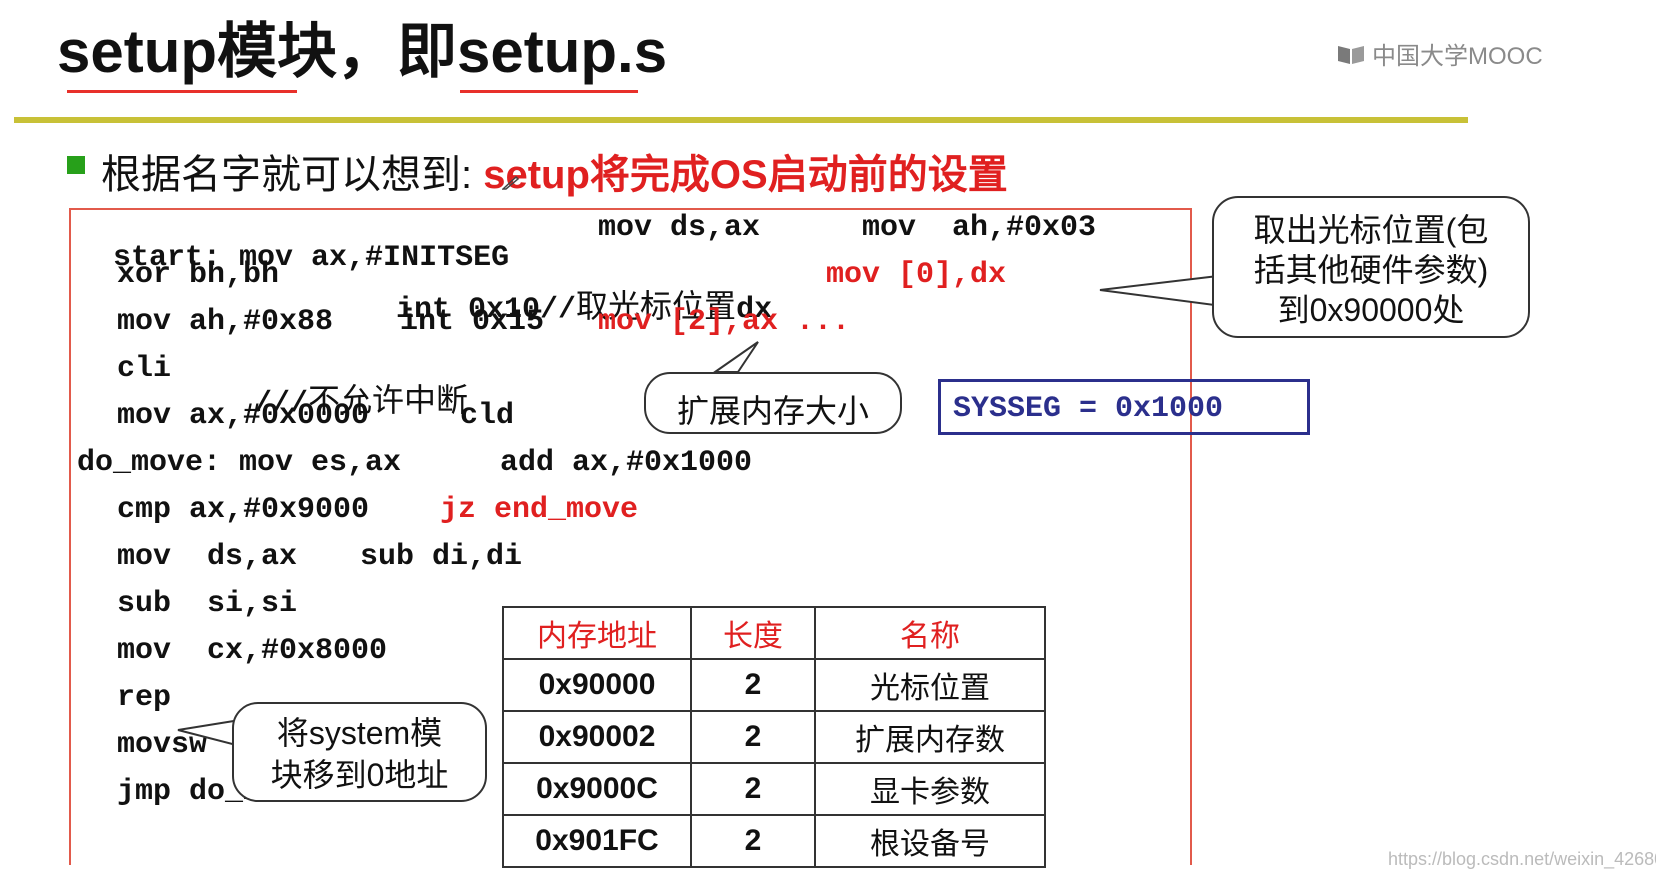 The height and width of the screenshot is (875, 1656). Describe the element at coordinates (1371, 230) in the screenshot. I see `cursor-callout-line-1: 取出光标位置(包` at that location.